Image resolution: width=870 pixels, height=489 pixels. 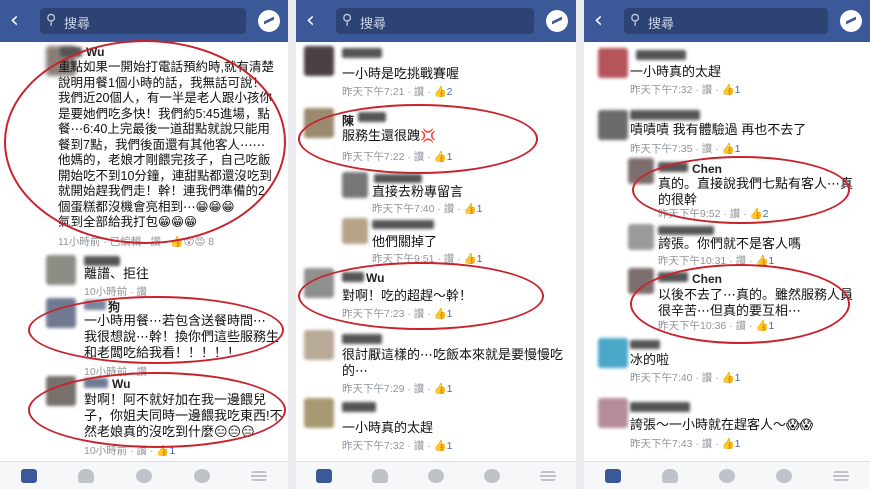 I want to click on meta-text: 昨天下午9:51 · 讚 ·, so click(x=418, y=259).